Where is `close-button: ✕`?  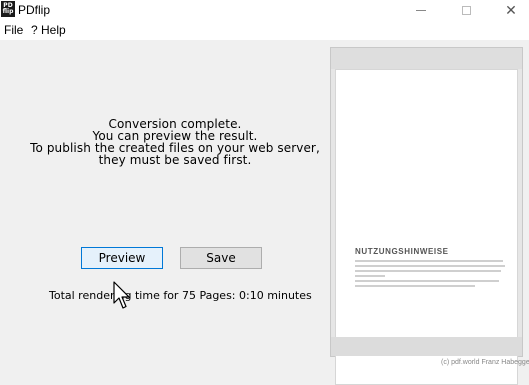 close-button: ✕ is located at coordinates (511, 10).